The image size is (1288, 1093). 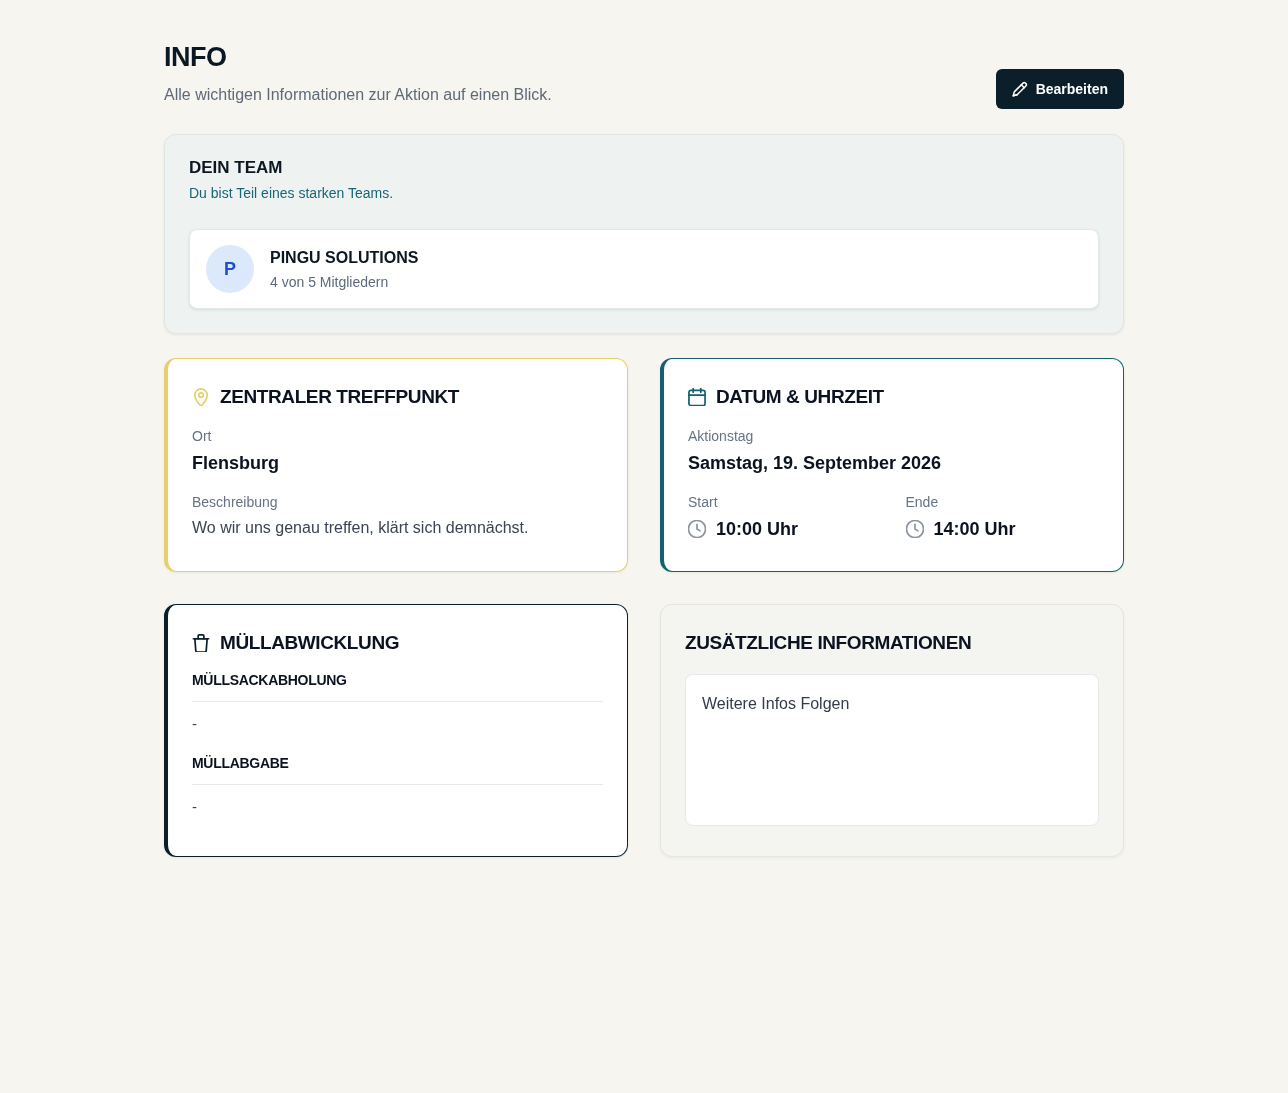 What do you see at coordinates (828, 643) in the screenshot?
I see `card-title: ZUSÄTZLICHE INFORMATIONEN` at bounding box center [828, 643].